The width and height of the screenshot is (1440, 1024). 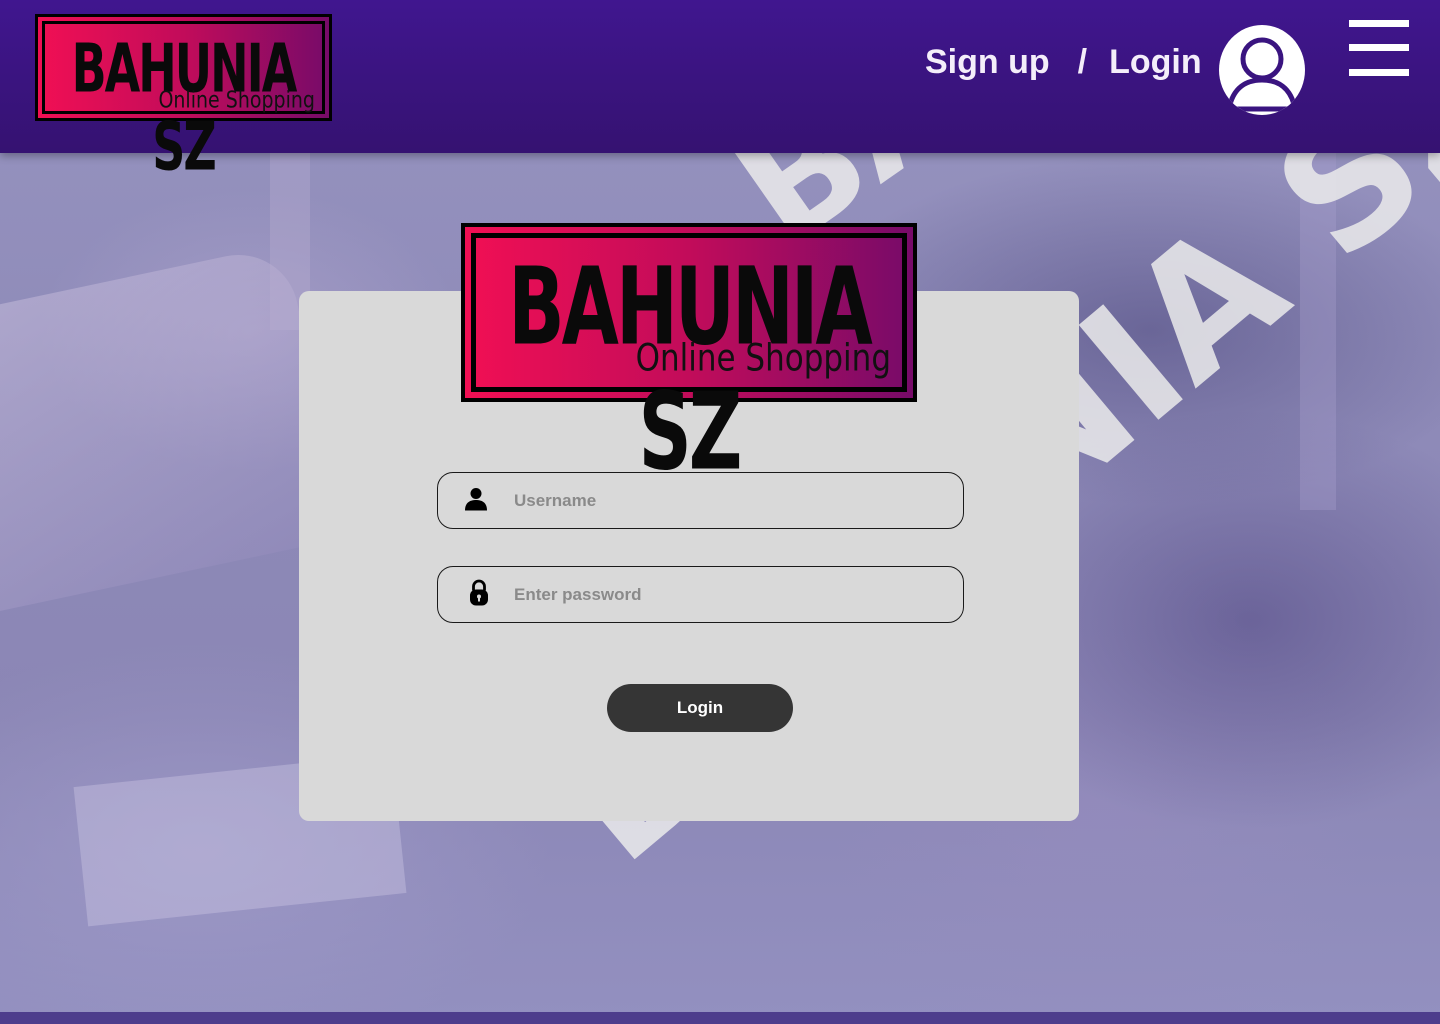 I want to click on password-field, so click(x=700, y=594).